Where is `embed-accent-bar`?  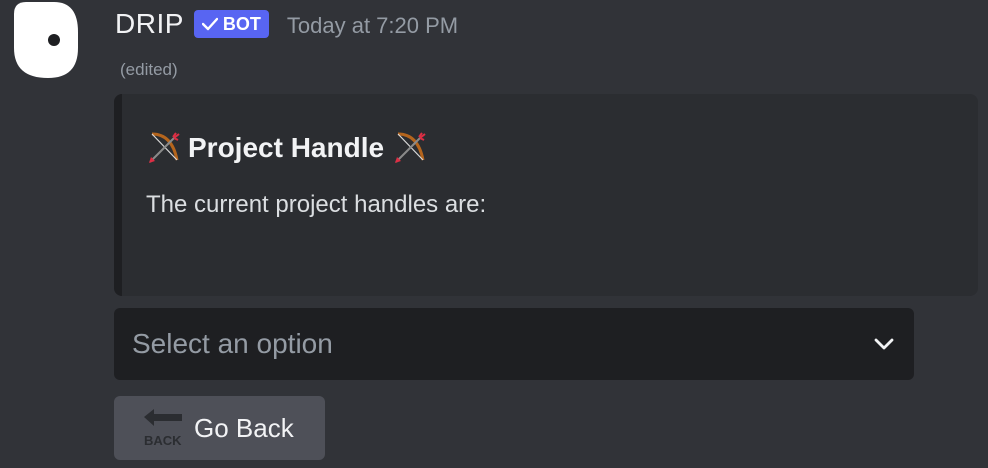
embed-accent-bar is located at coordinates (118, 195).